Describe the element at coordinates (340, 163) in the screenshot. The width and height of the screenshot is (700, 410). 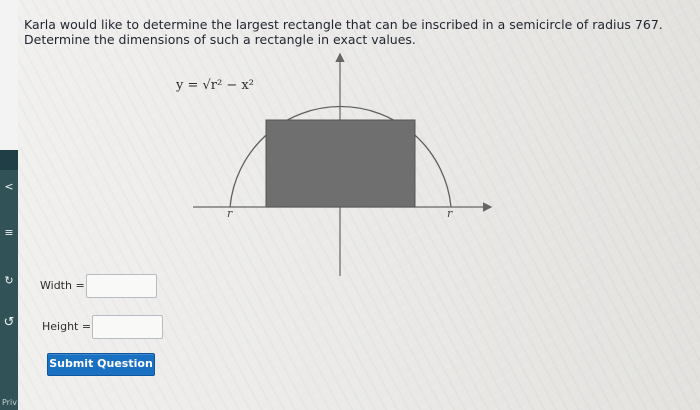
I see `inscribed-rectangle` at that location.